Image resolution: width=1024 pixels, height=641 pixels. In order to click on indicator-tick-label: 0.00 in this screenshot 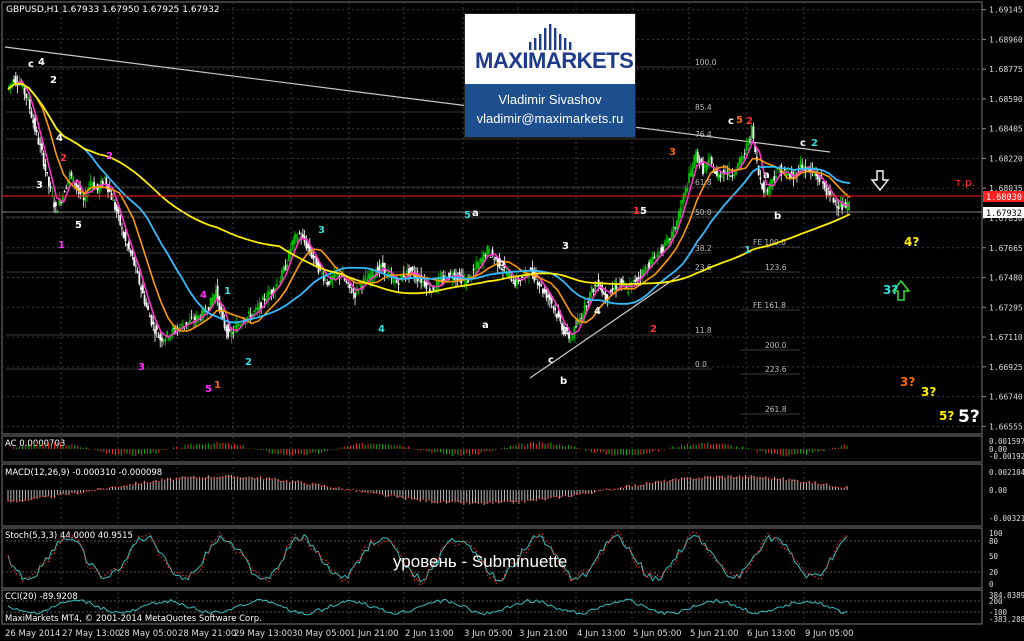, I will do `click(998, 490)`.